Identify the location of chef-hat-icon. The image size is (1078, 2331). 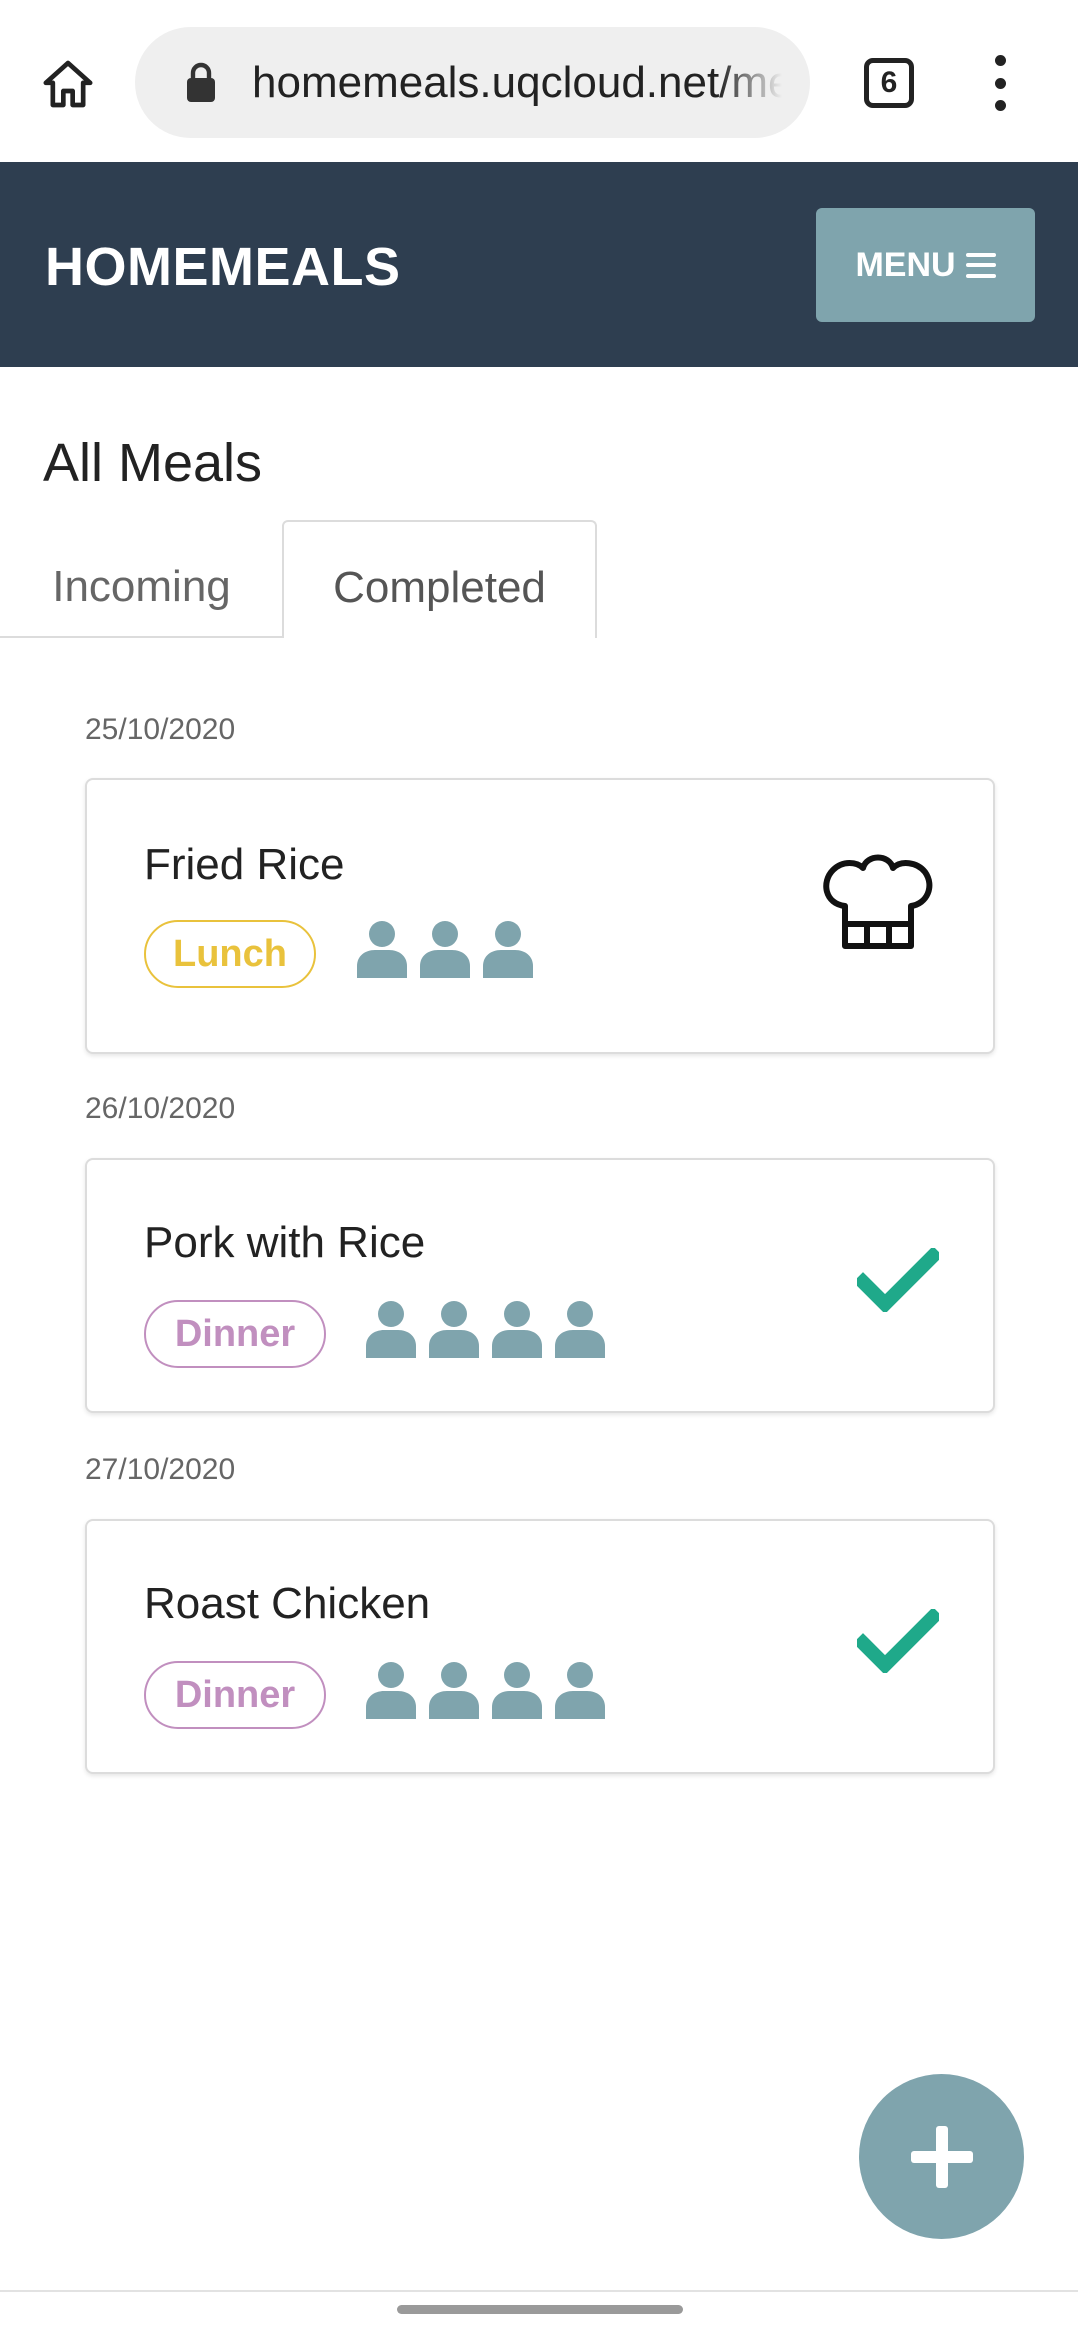
(878, 897).